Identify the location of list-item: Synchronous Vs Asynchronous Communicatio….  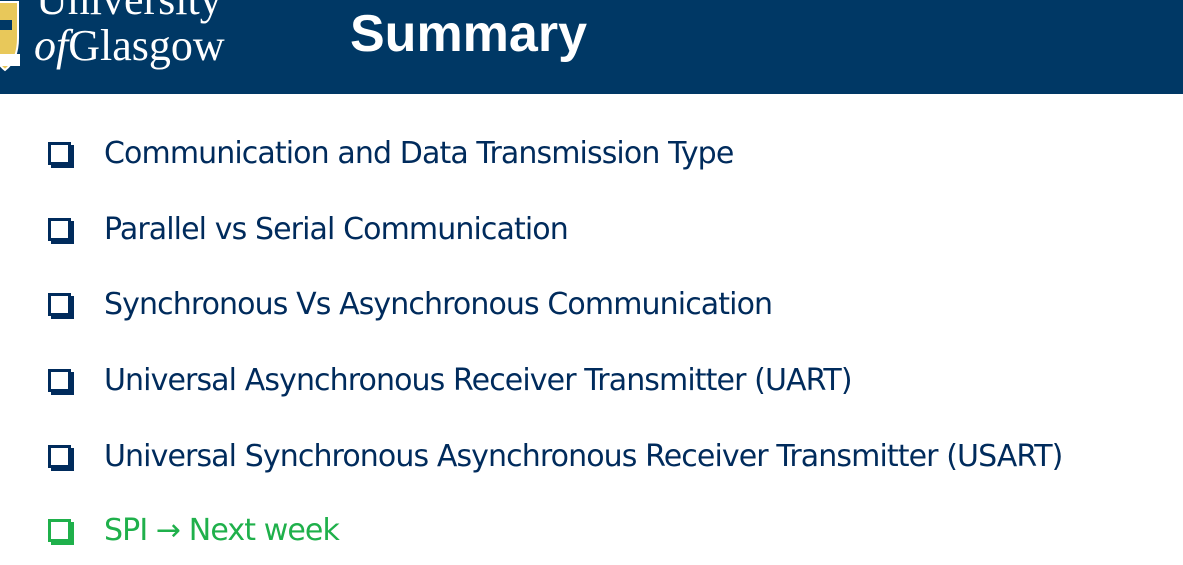
(410, 304).